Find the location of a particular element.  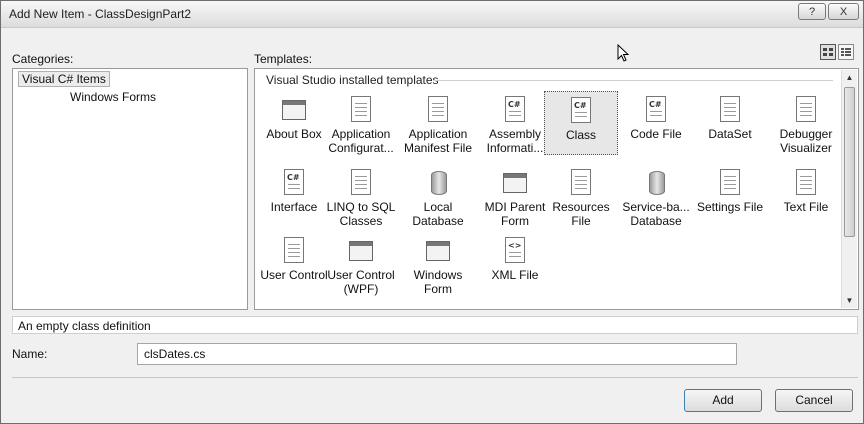

template-class: C# Class is located at coordinates (581, 123).